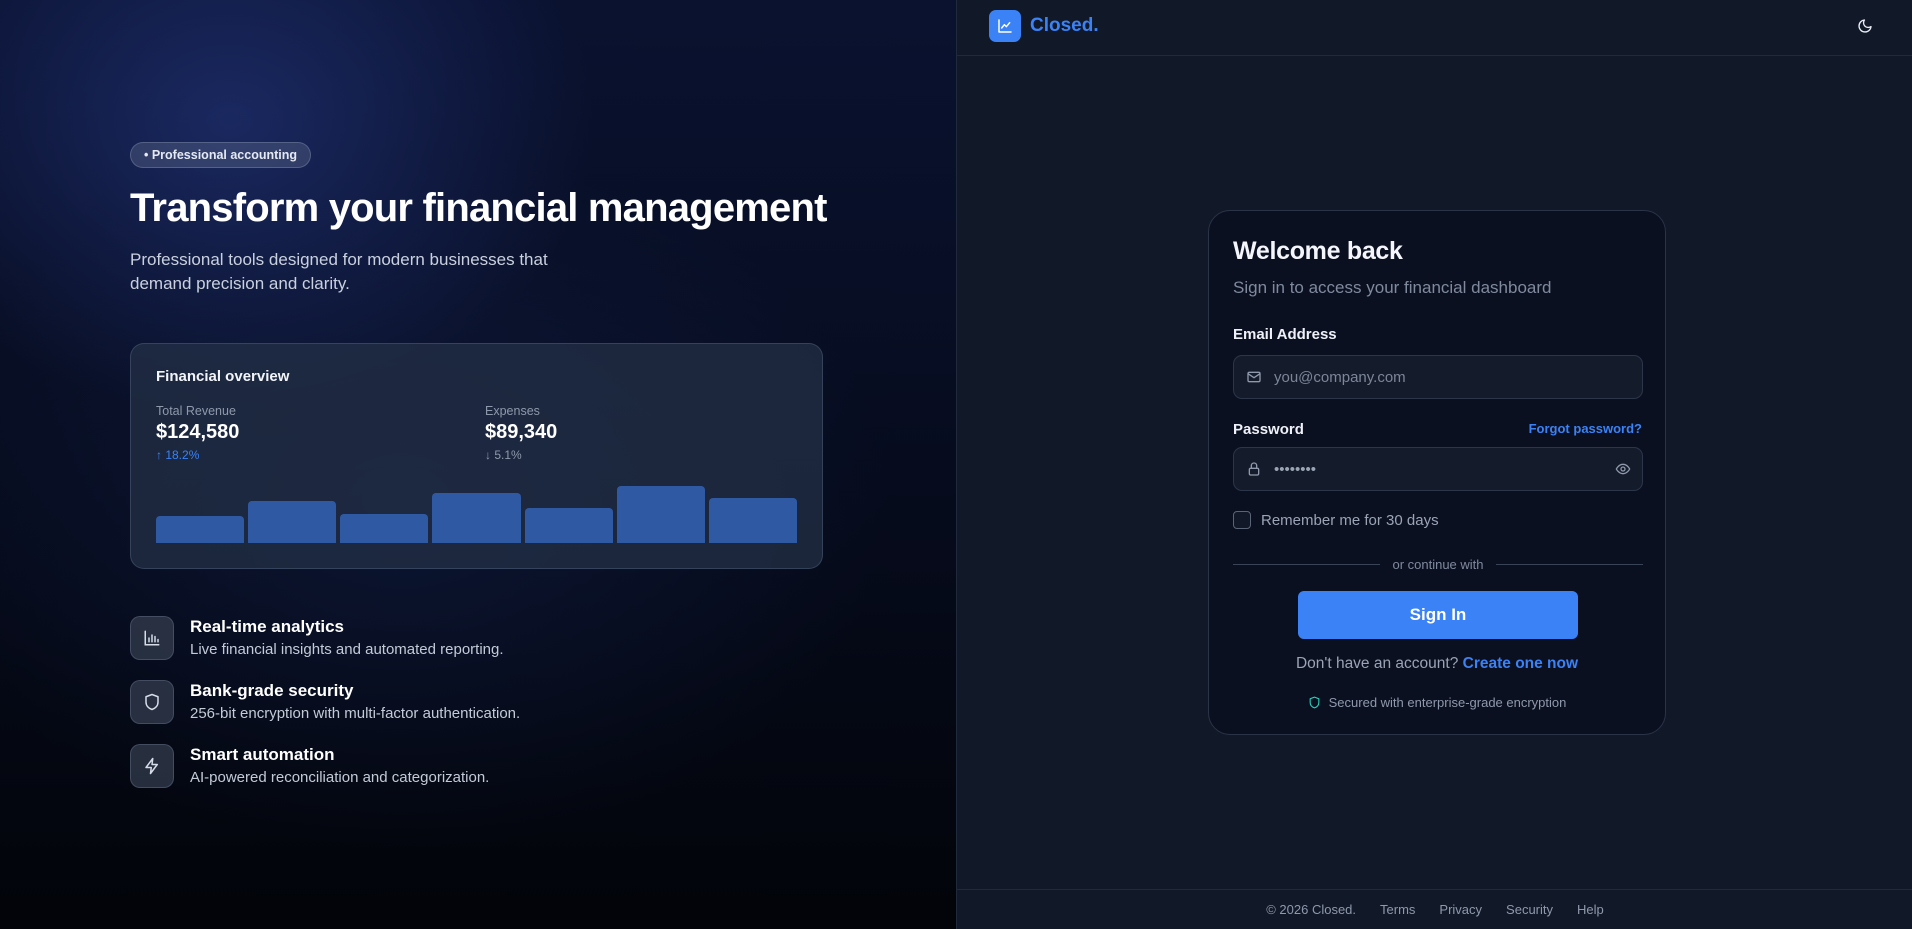  I want to click on expenses-label: Expenses, so click(512, 411).